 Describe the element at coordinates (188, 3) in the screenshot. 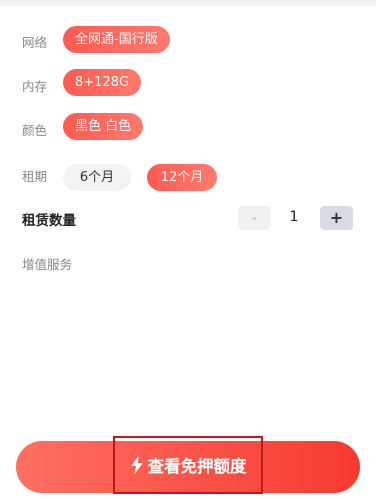

I see `top-divider` at that location.